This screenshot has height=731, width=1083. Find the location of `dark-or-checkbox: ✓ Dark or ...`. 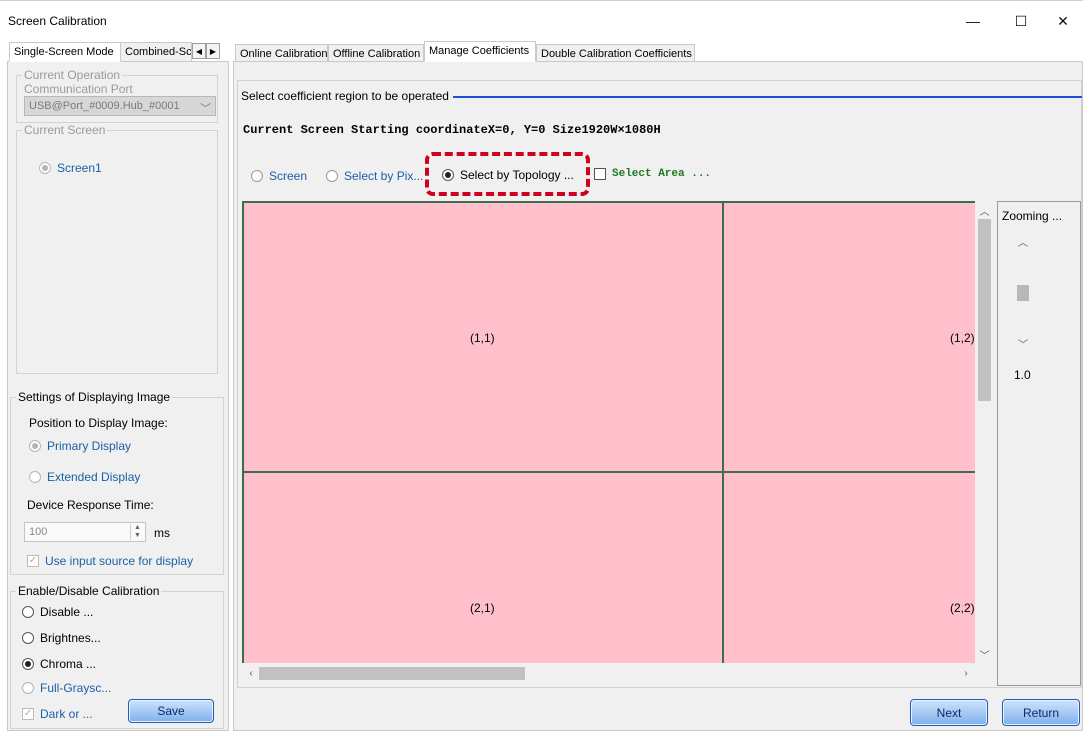

dark-or-checkbox: ✓ Dark or ... is located at coordinates (57, 714).